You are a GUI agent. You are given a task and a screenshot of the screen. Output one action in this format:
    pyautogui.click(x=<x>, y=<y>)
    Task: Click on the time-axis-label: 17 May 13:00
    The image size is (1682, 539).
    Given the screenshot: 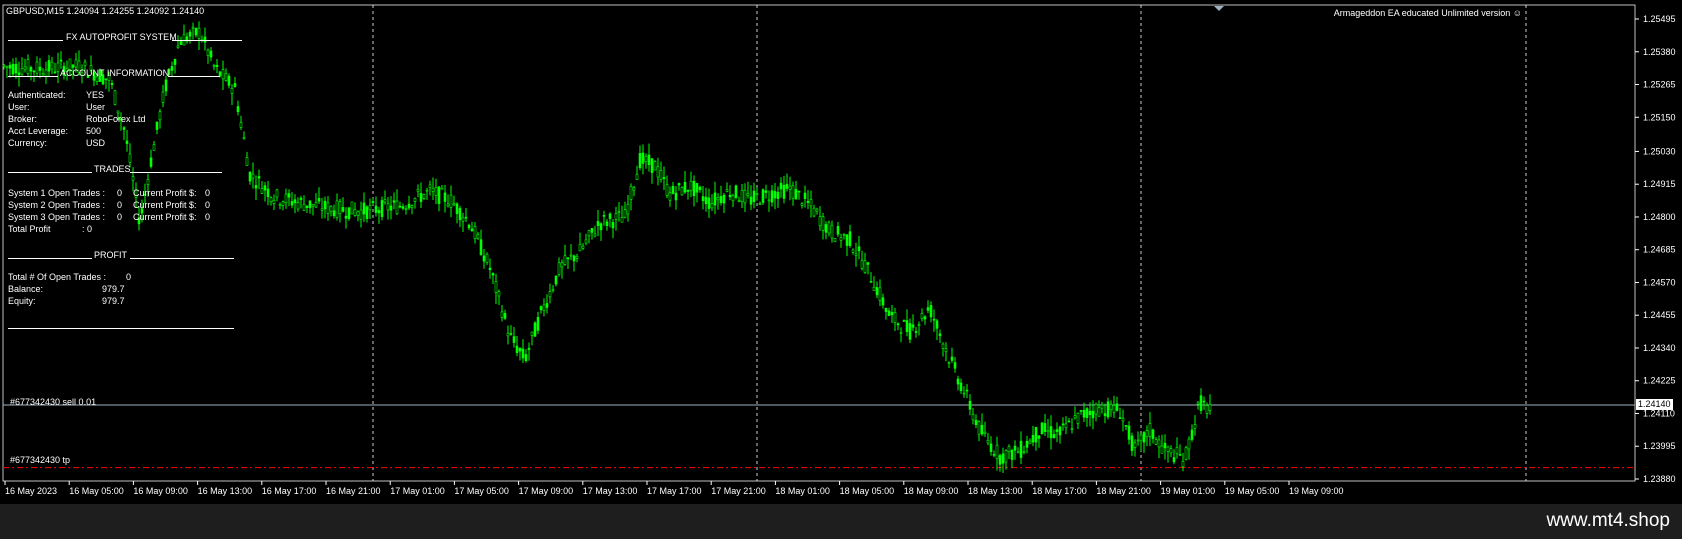 What is the action you would take?
    pyautogui.click(x=610, y=491)
    